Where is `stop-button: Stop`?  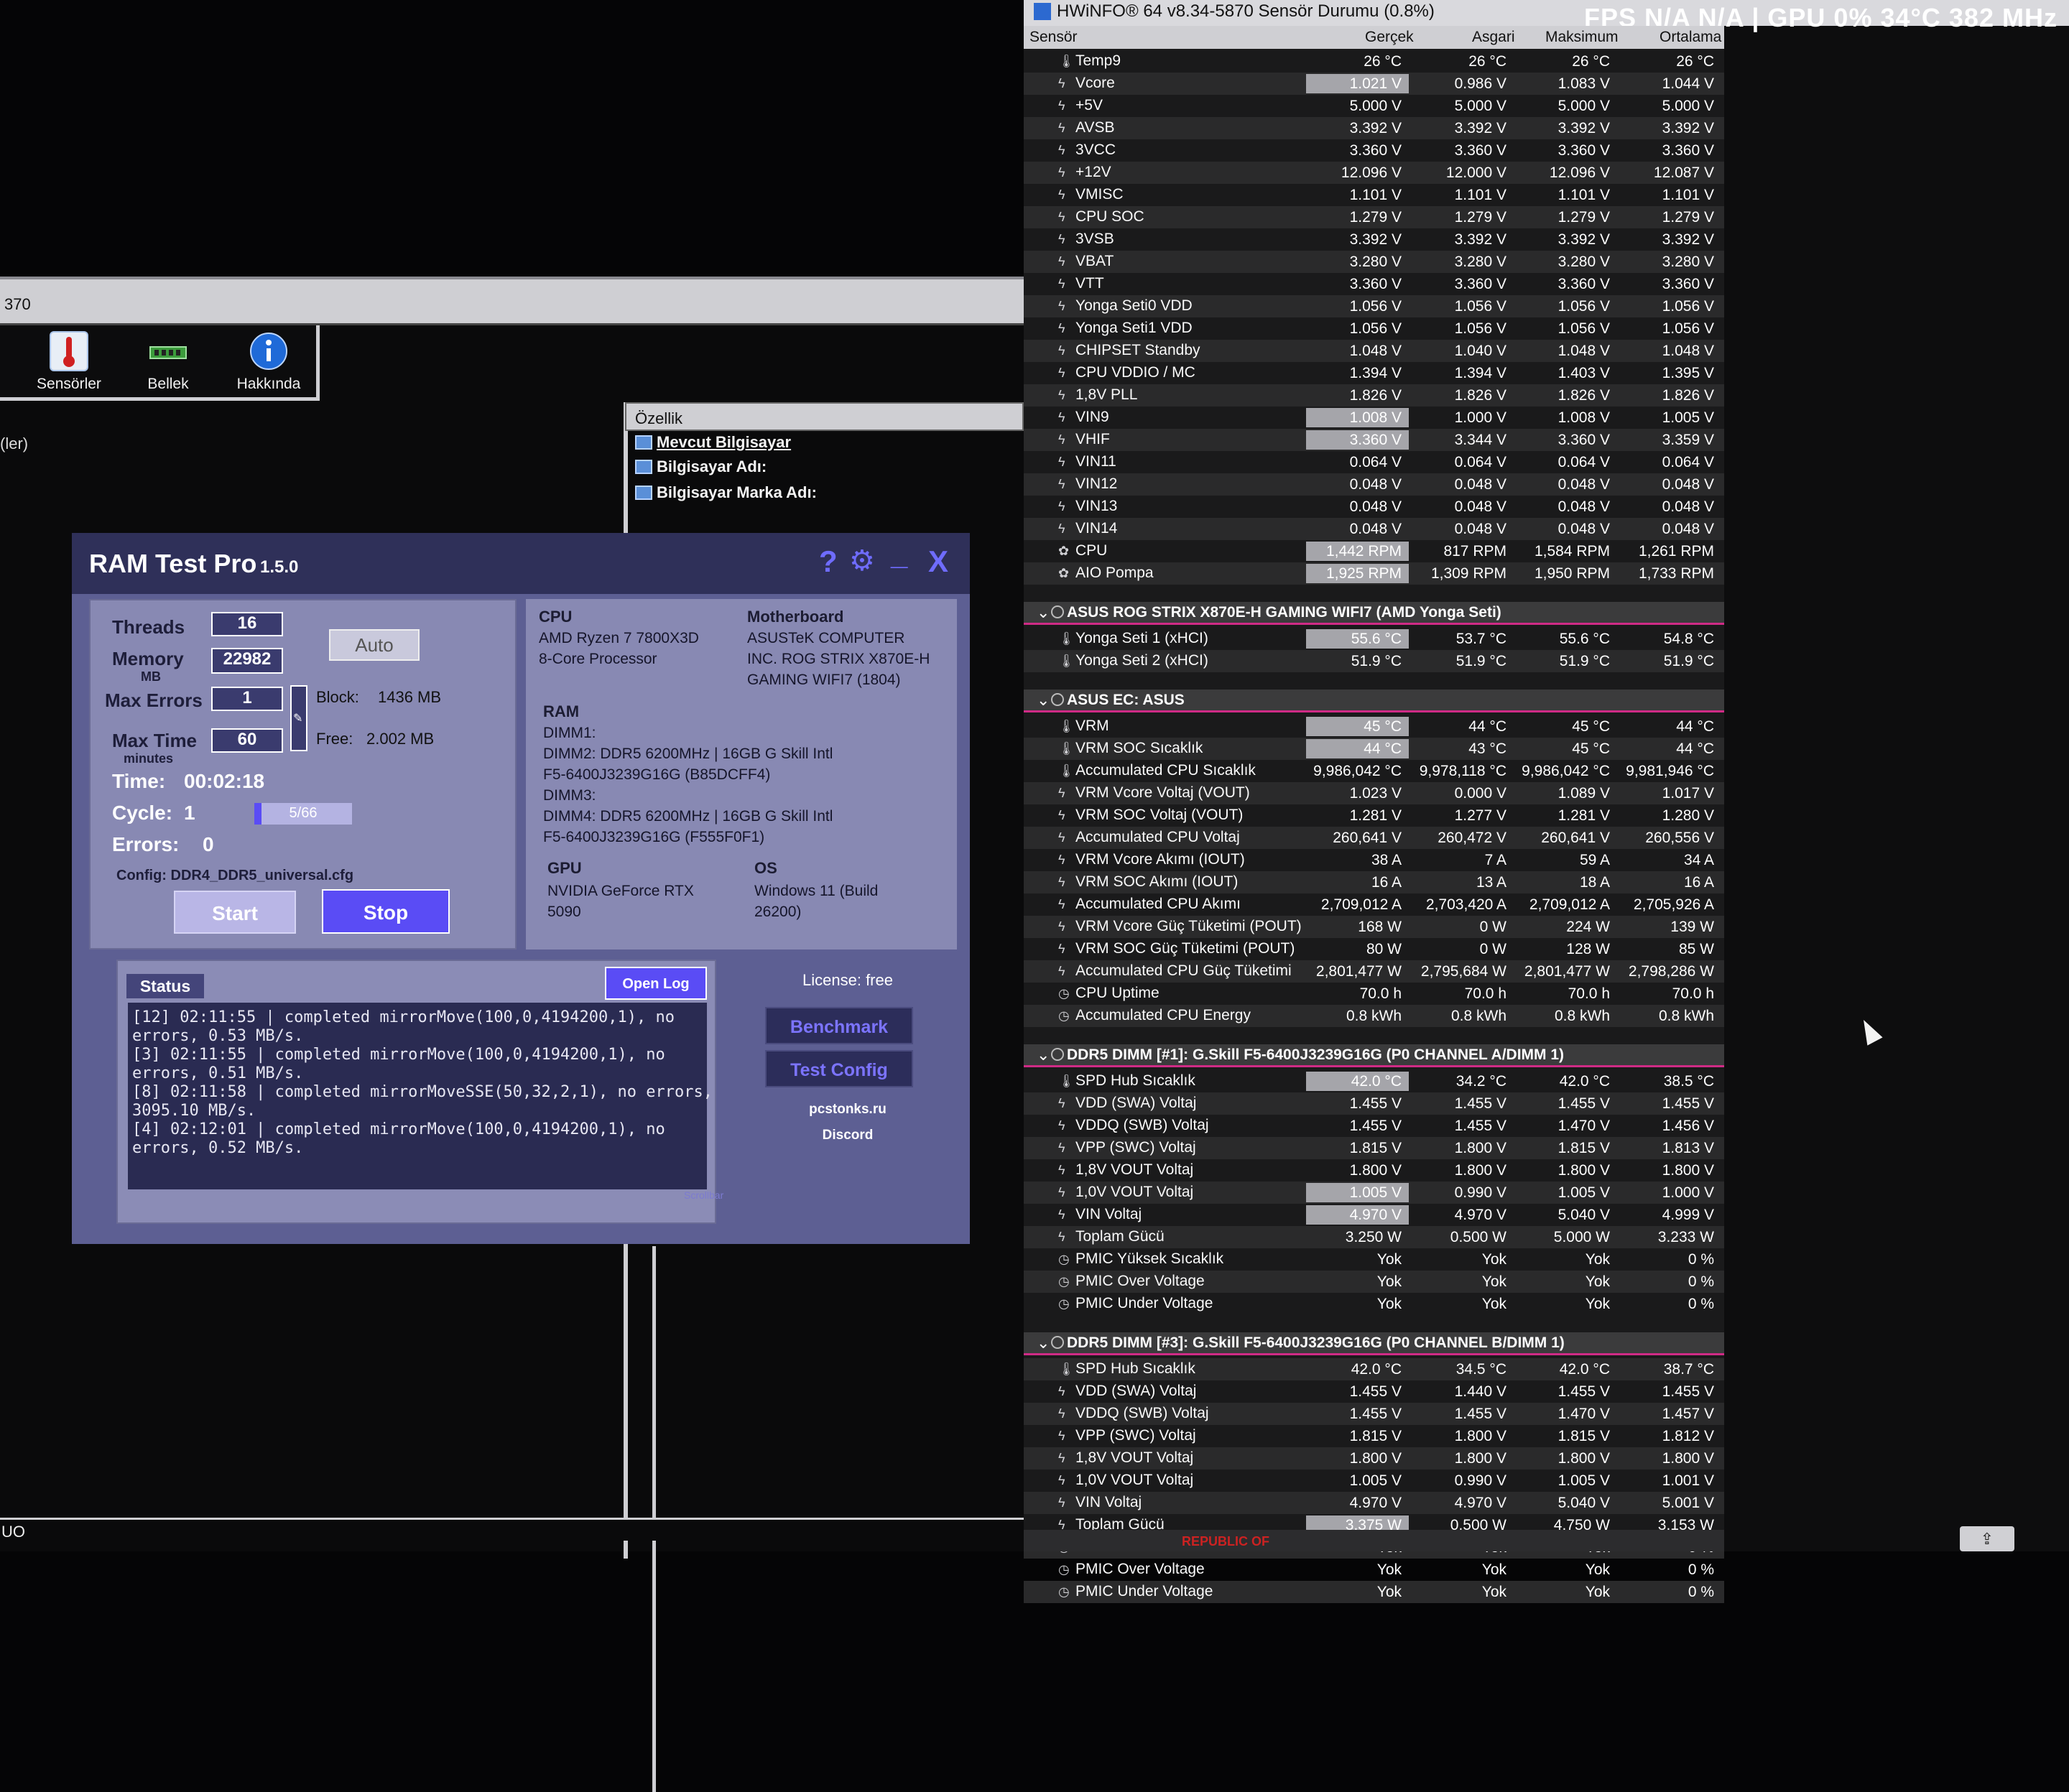
stop-button: Stop is located at coordinates (386, 912).